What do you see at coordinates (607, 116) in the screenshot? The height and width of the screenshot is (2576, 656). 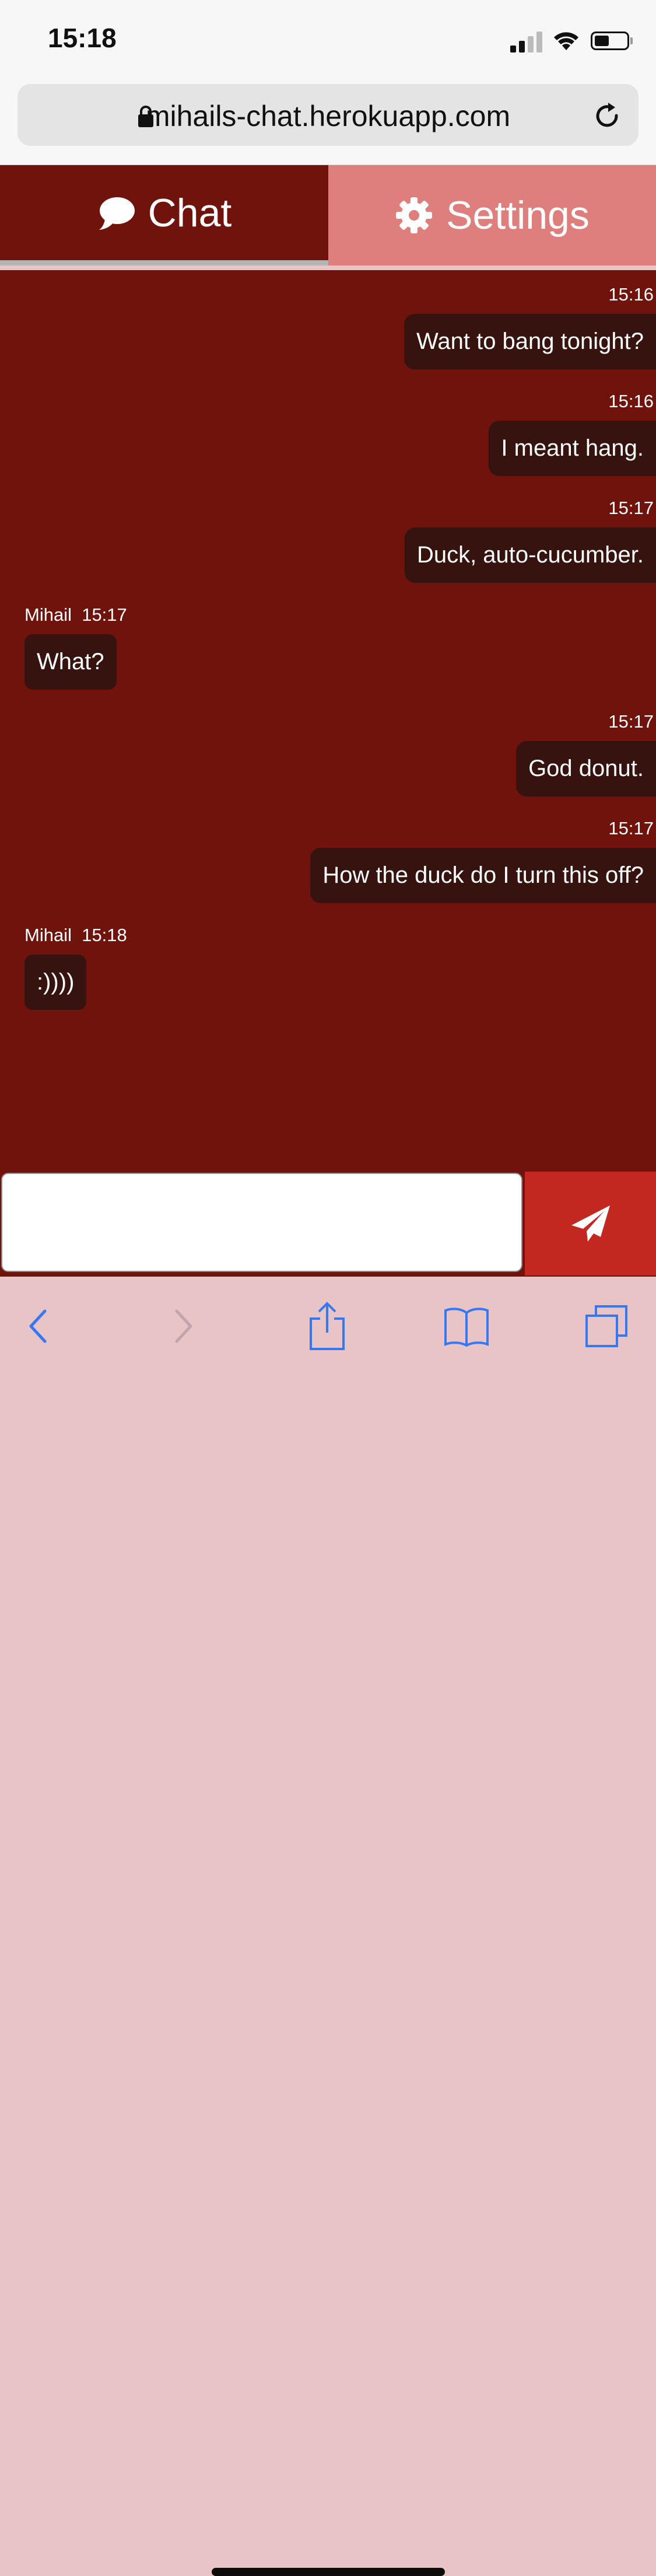 I see `reload-icon` at bounding box center [607, 116].